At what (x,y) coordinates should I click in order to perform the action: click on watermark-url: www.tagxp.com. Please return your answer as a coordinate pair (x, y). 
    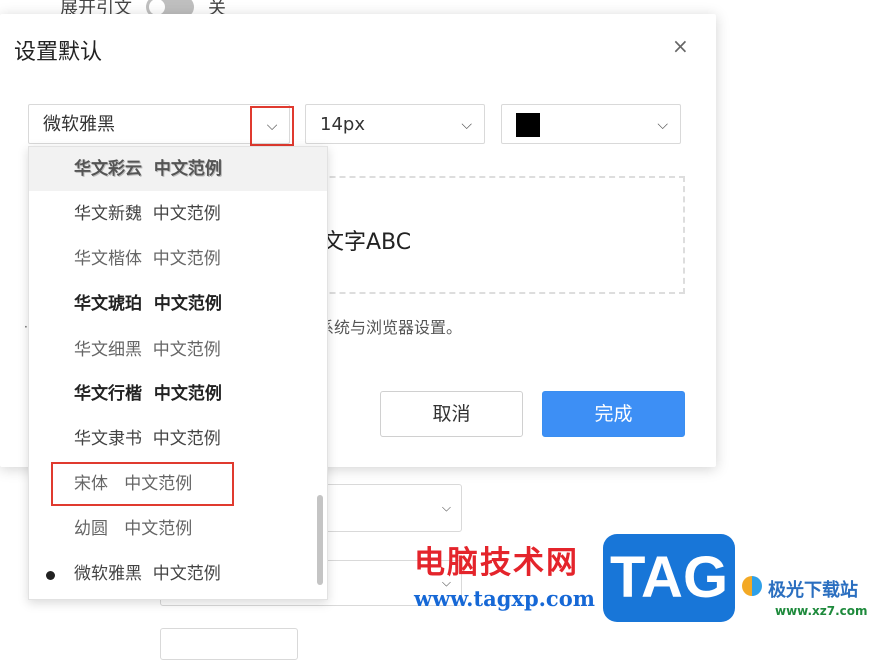
    Looking at the image, I should click on (504, 598).